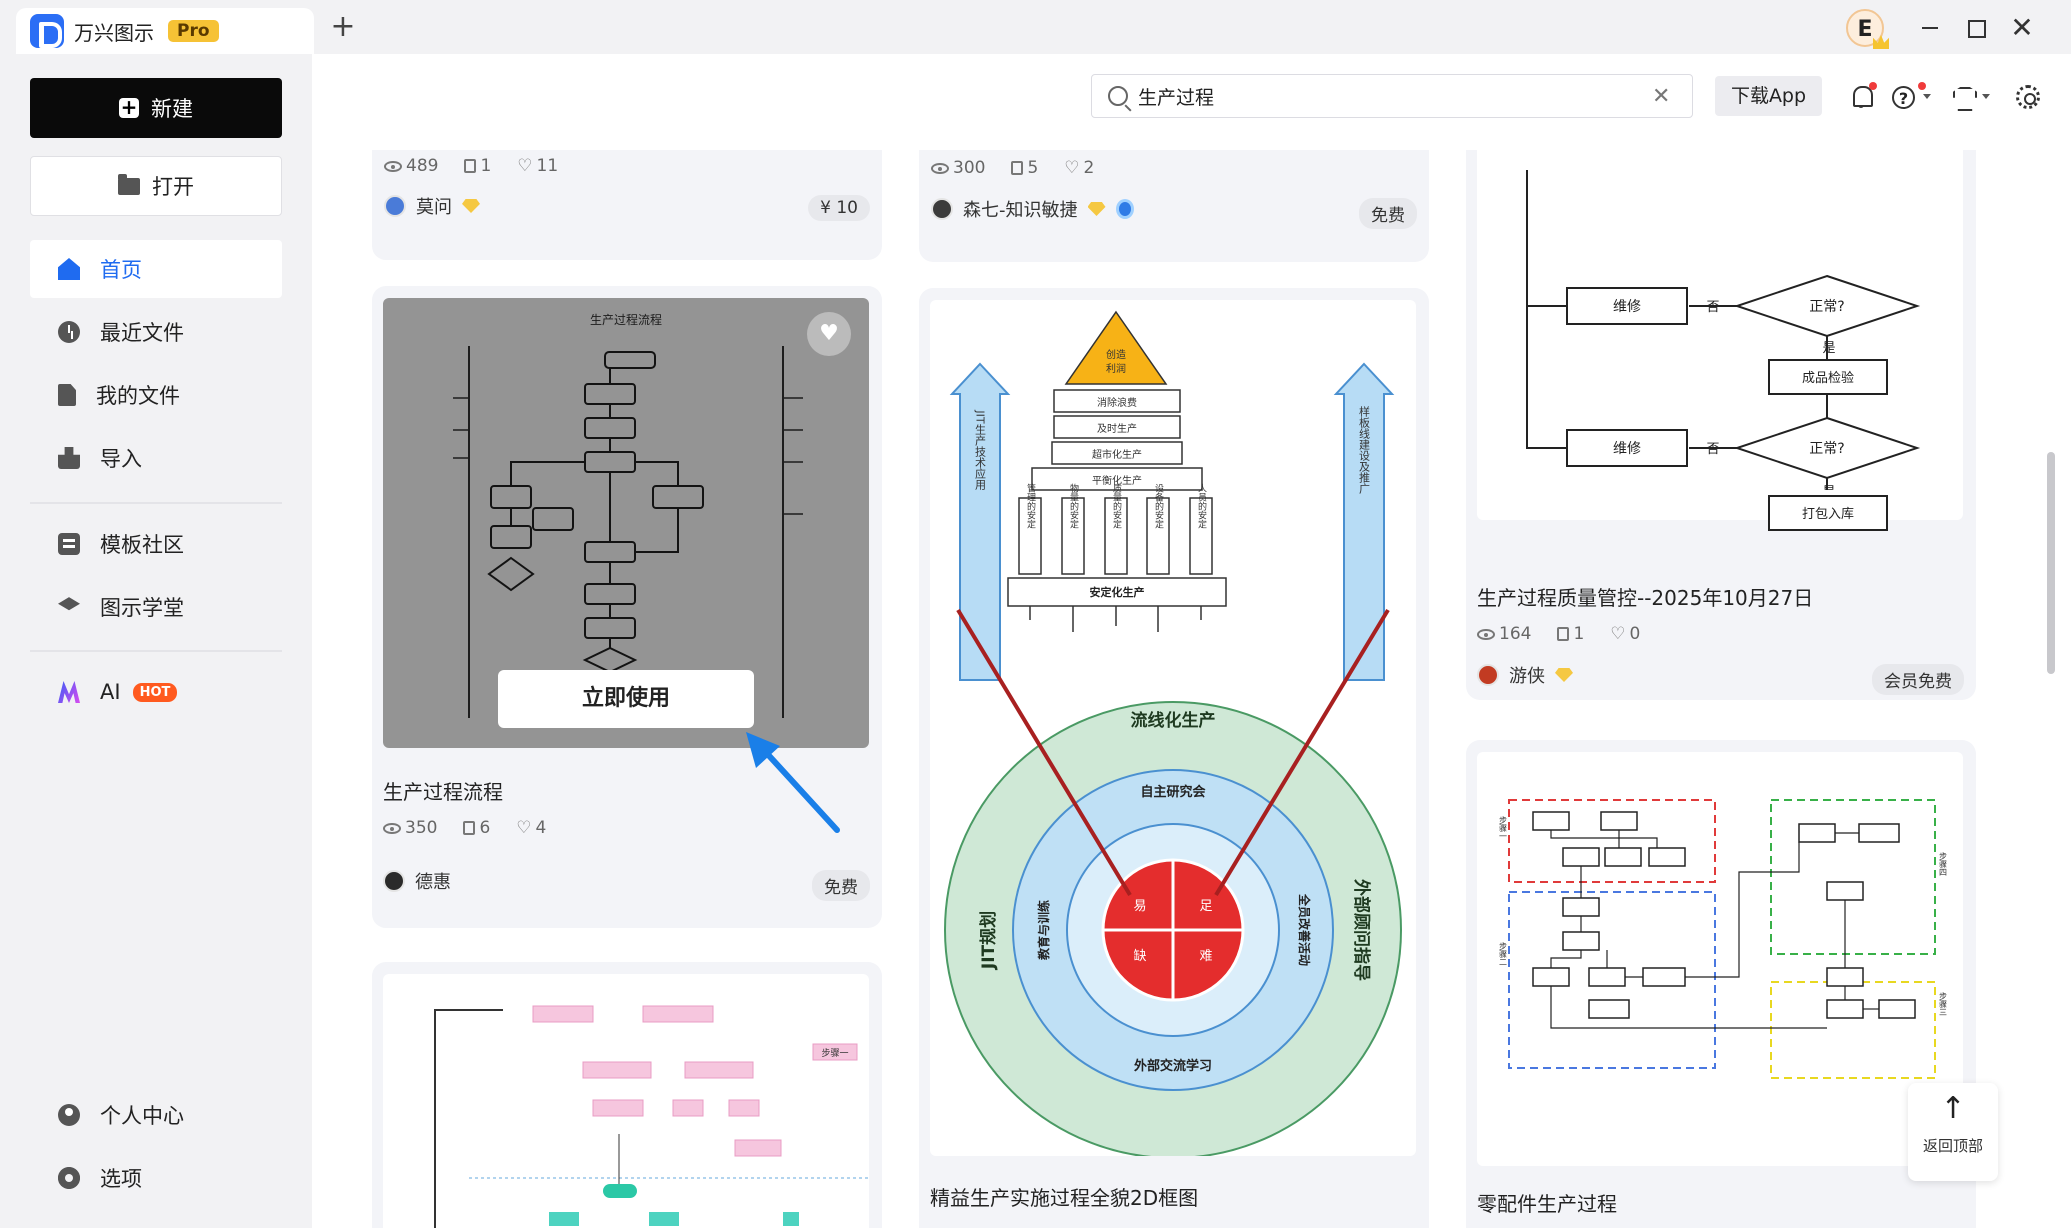 Image resolution: width=2071 pixels, height=1228 pixels. I want to click on sidebar-item-my-files: 我的文件, so click(156, 395).